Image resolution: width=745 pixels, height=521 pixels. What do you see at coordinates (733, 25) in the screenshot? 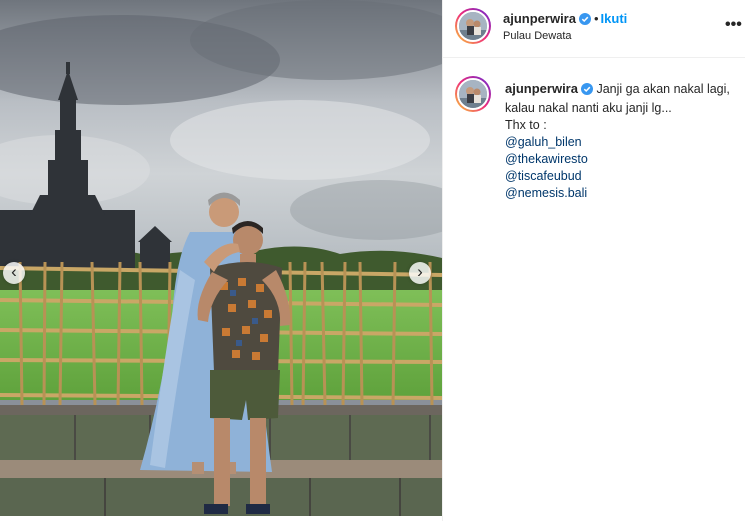
I see `more-options-icon: •••` at bounding box center [733, 25].